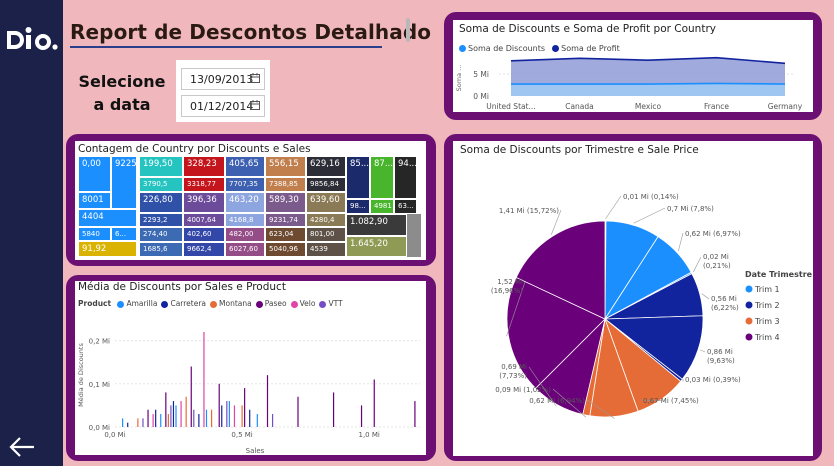 The image size is (834, 466). I want to click on legend-label: Paseo, so click(275, 303).